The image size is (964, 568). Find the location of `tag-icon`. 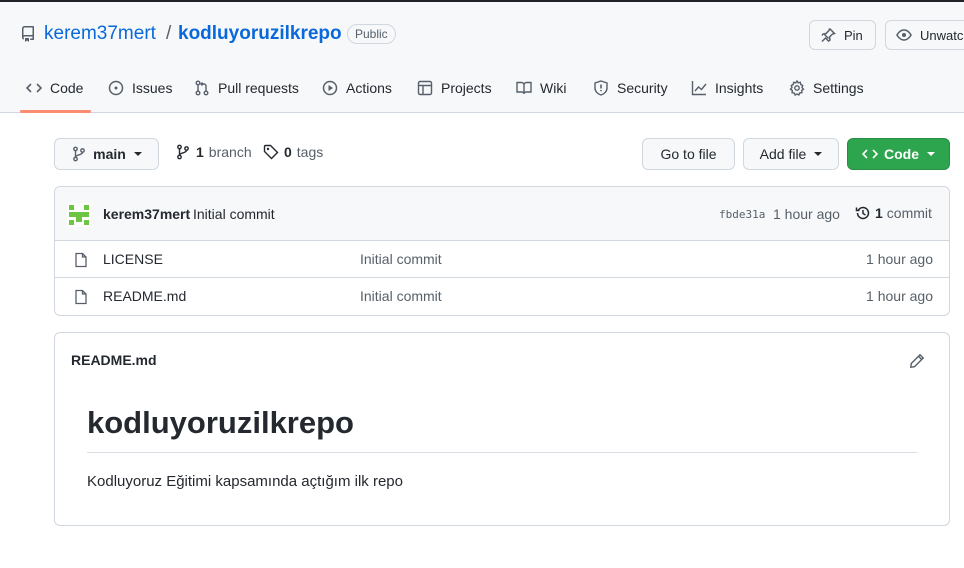

tag-icon is located at coordinates (271, 152).